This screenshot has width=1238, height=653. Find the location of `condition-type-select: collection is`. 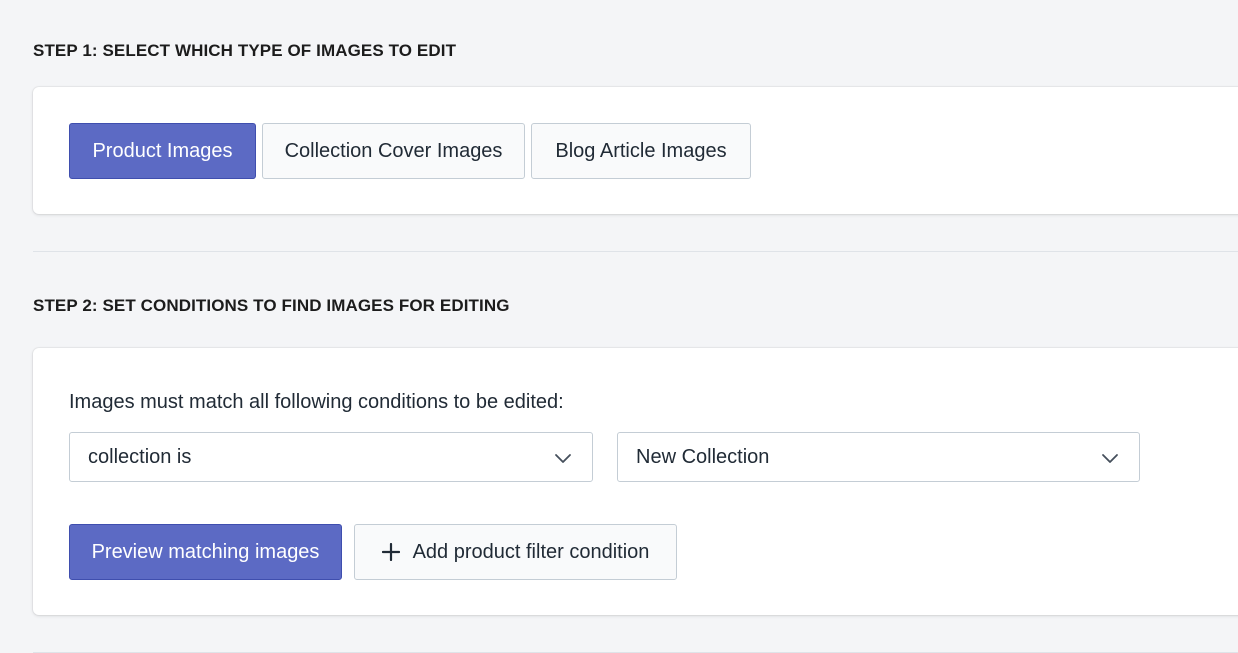

condition-type-select: collection is is located at coordinates (331, 457).